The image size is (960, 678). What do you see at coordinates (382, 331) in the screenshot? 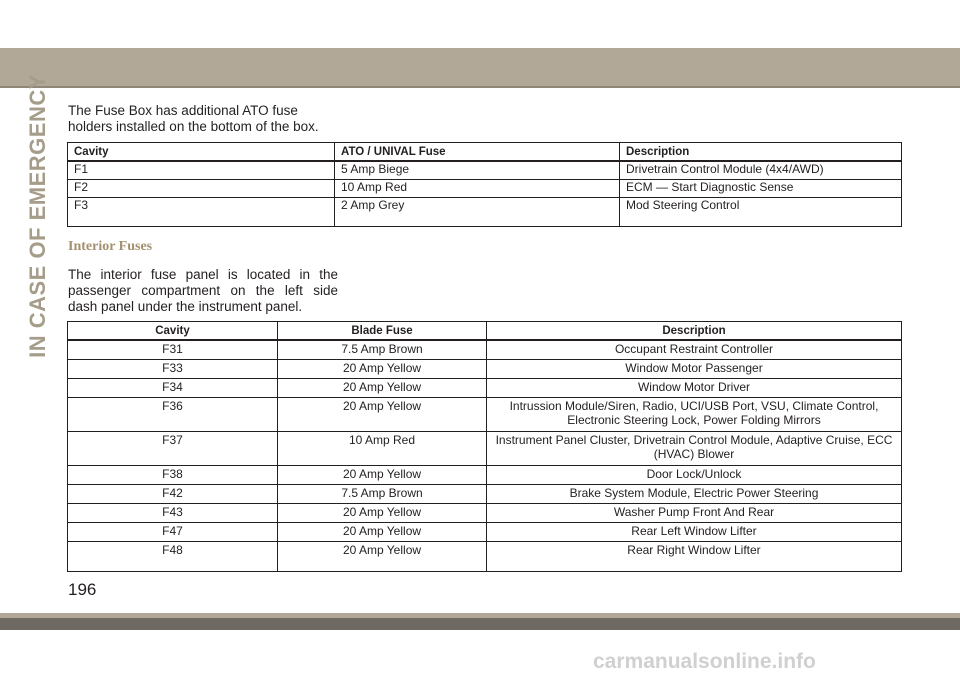
I see `column-header-blade-fuse: Blade Fuse` at bounding box center [382, 331].